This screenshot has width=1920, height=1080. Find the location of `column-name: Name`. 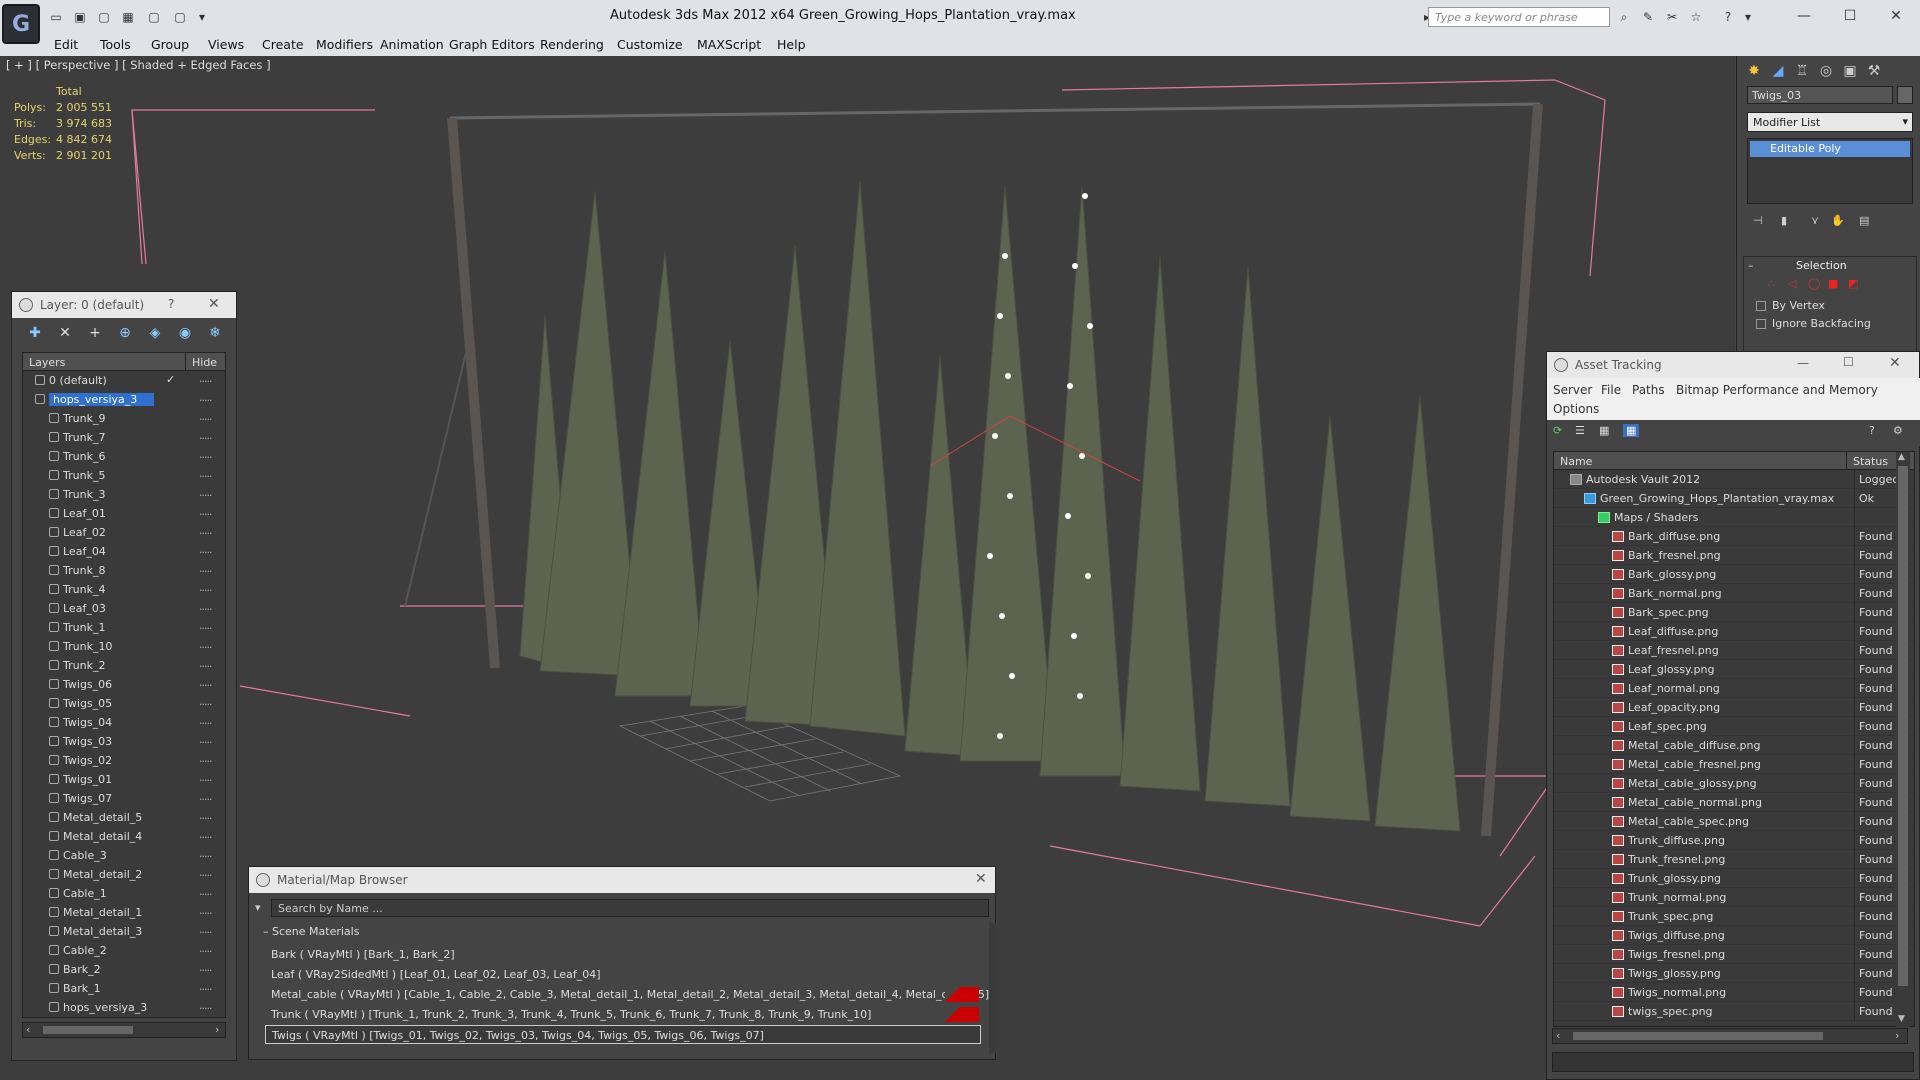

column-name: Name is located at coordinates (1700, 460).